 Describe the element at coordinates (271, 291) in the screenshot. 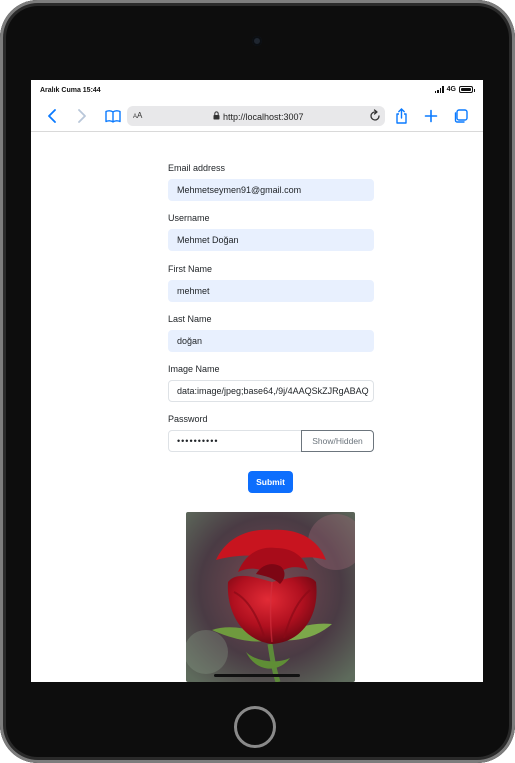

I see `first-name-input: mehmet` at that location.